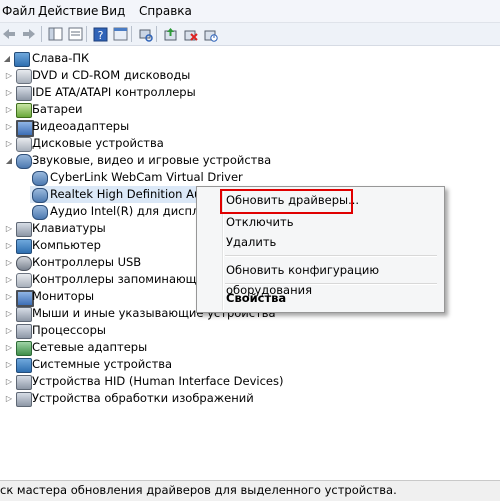 This screenshot has height=501, width=500. I want to click on menu-view: Вид, so click(113, 11).